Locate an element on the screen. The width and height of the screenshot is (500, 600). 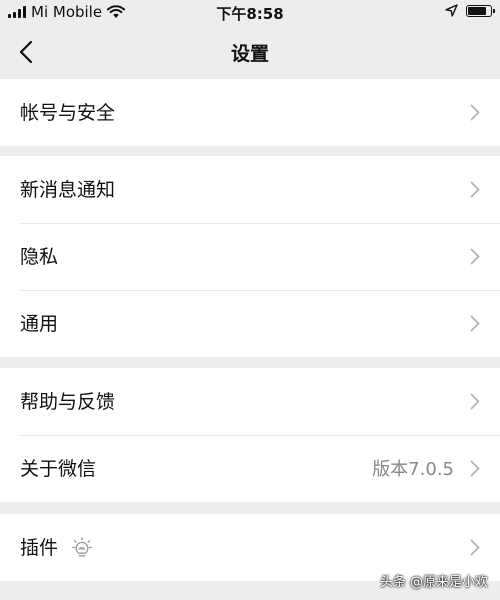
battery-fill is located at coordinates (477, 10).